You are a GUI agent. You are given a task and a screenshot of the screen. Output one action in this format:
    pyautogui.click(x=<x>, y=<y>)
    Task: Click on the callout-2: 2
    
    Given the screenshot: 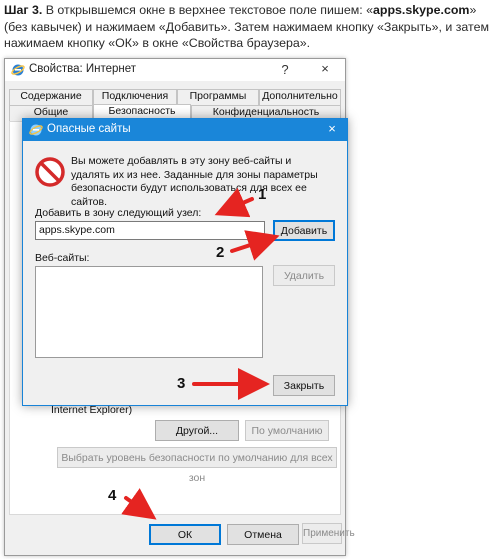 What is the action you would take?
    pyautogui.click(x=220, y=252)
    